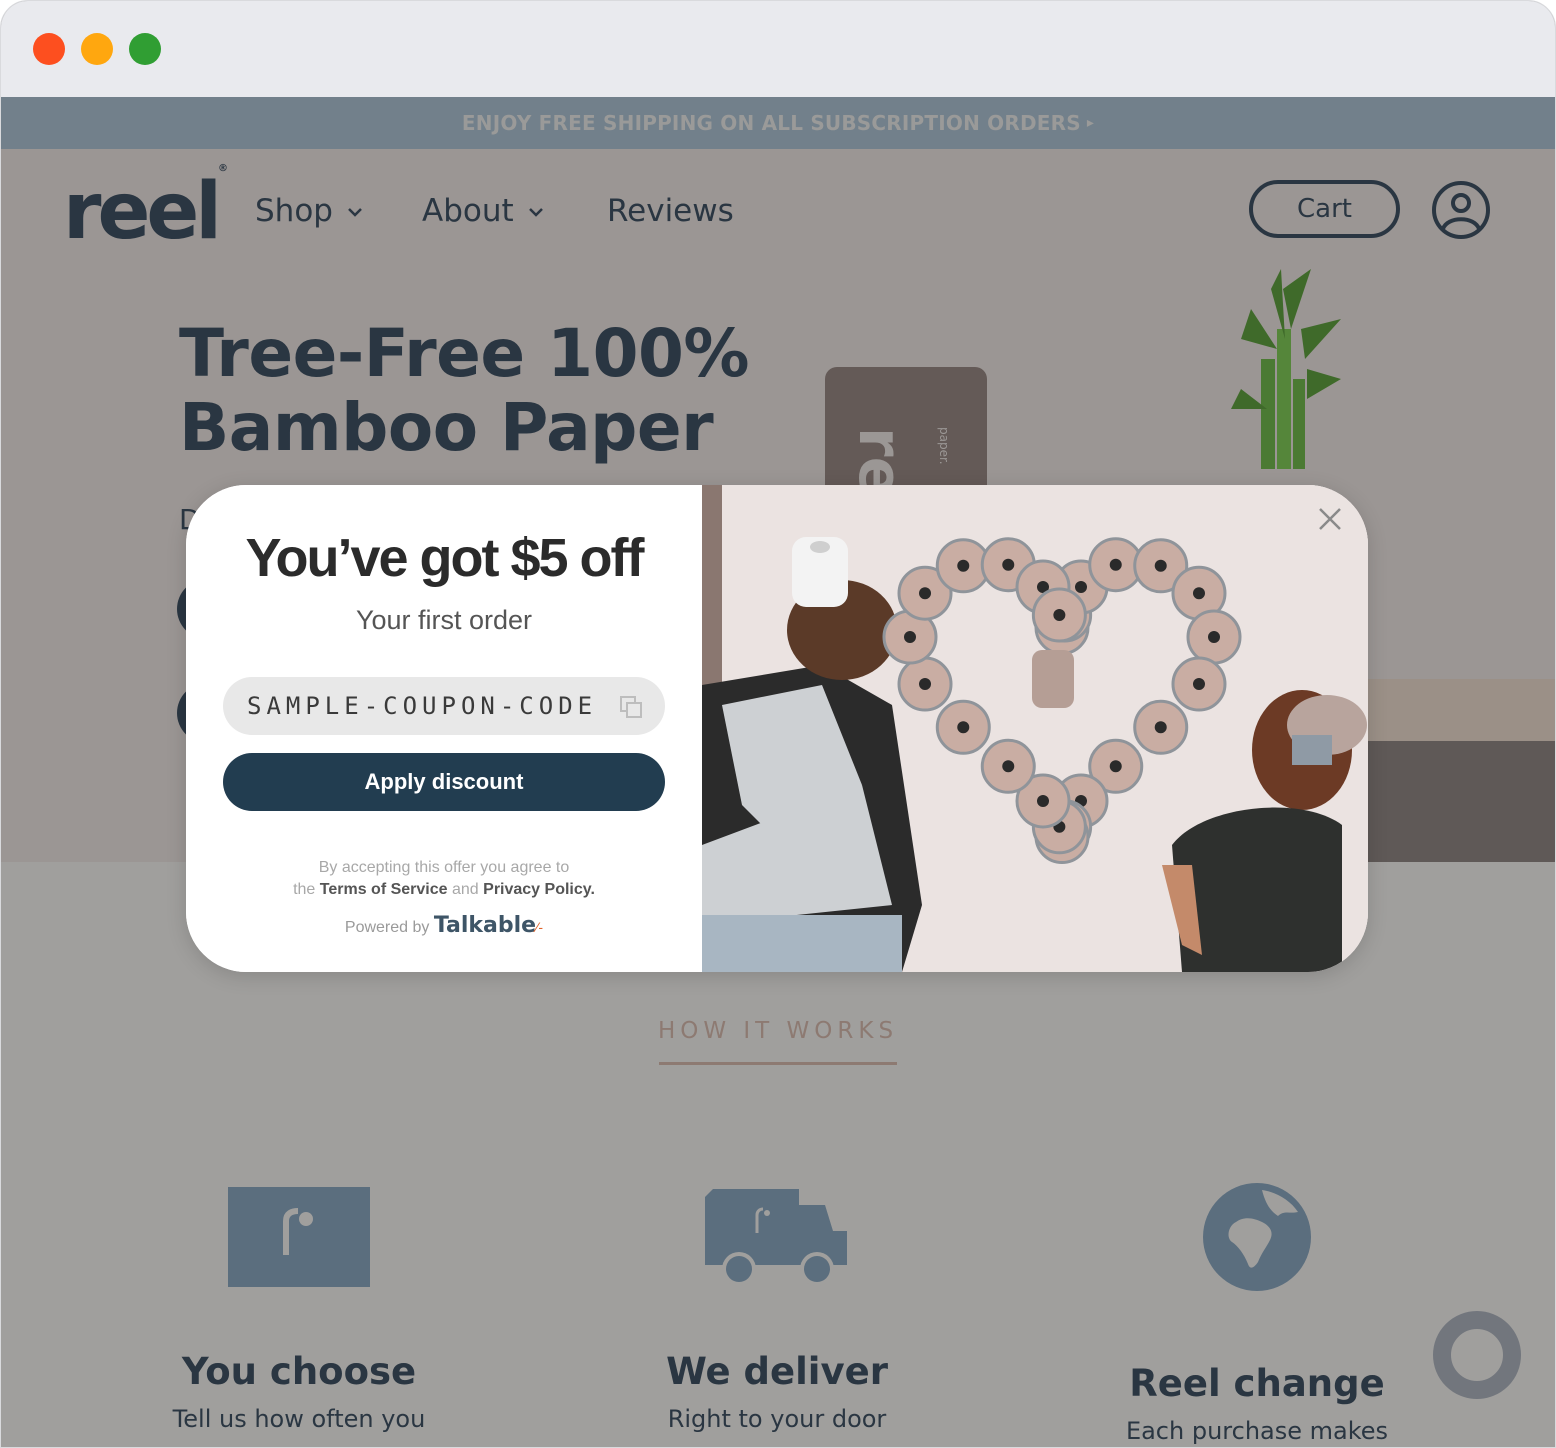 The height and width of the screenshot is (1448, 1556). What do you see at coordinates (304, 889) in the screenshot?
I see `legal-the: the` at bounding box center [304, 889].